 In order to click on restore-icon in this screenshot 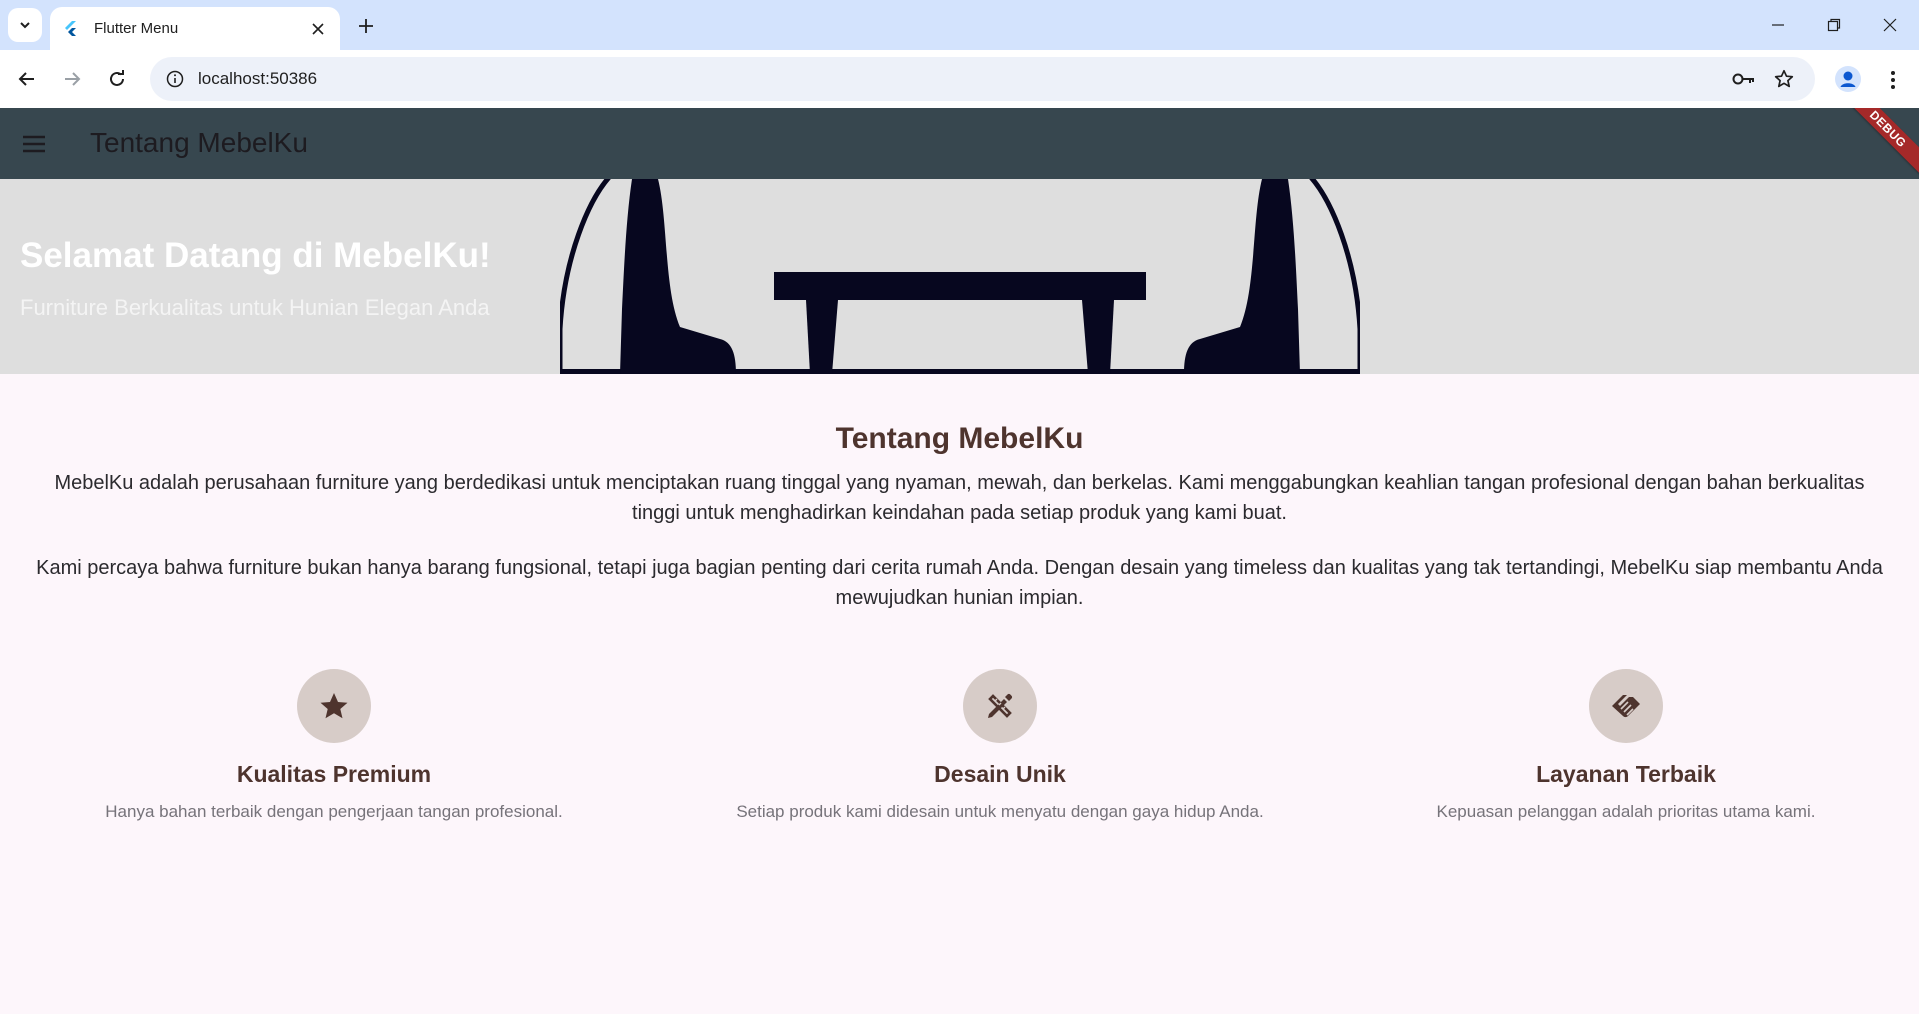, I will do `click(1834, 25)`.